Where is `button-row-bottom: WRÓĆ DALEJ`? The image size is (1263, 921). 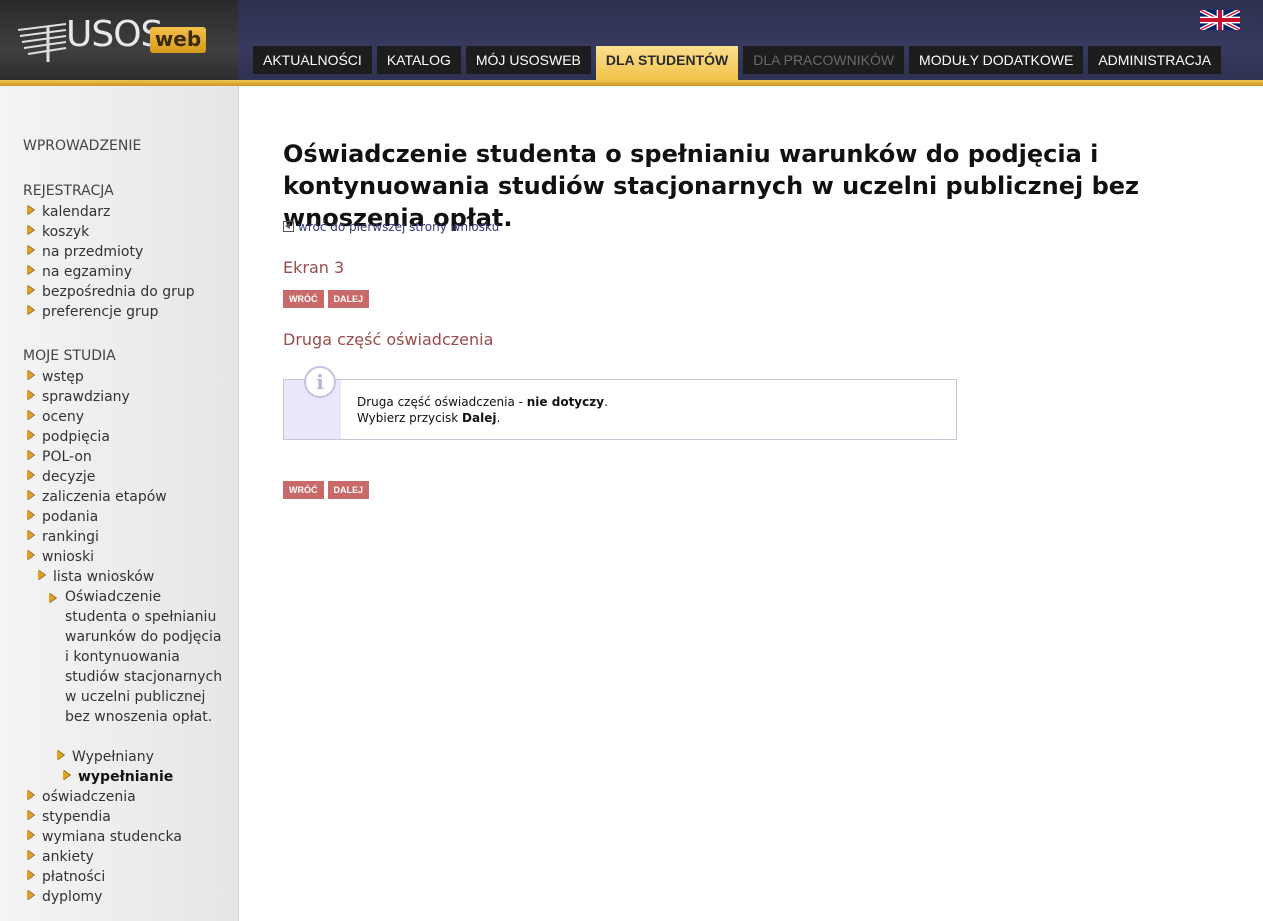 button-row-bottom: WRÓĆ DALEJ is located at coordinates (328, 490).